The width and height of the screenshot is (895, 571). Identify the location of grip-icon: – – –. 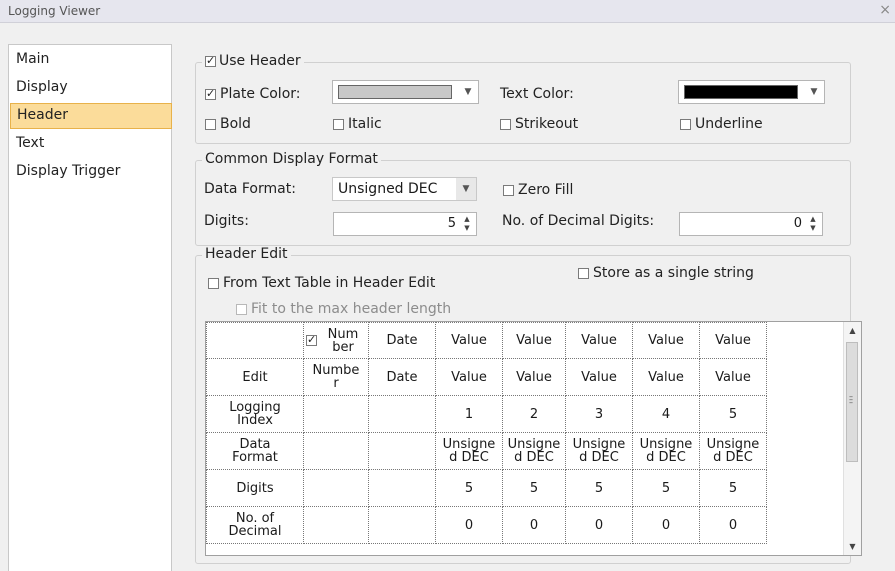
(851, 399).